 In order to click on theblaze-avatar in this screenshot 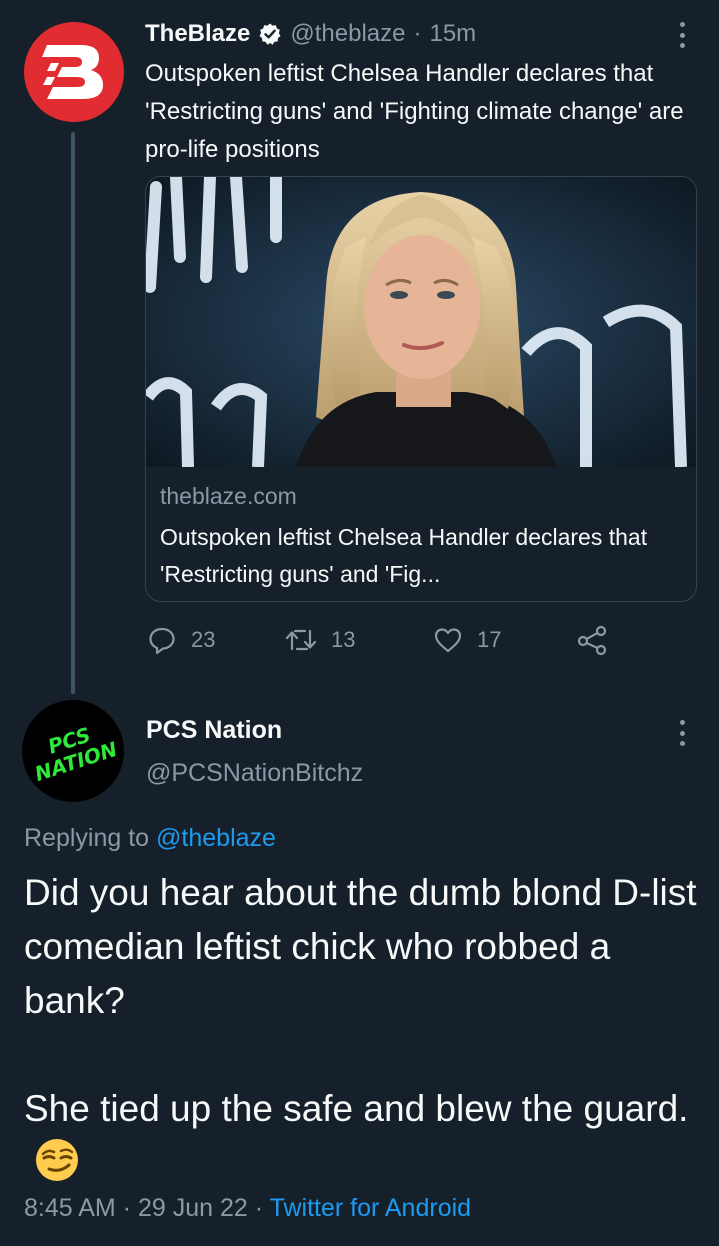, I will do `click(74, 72)`.